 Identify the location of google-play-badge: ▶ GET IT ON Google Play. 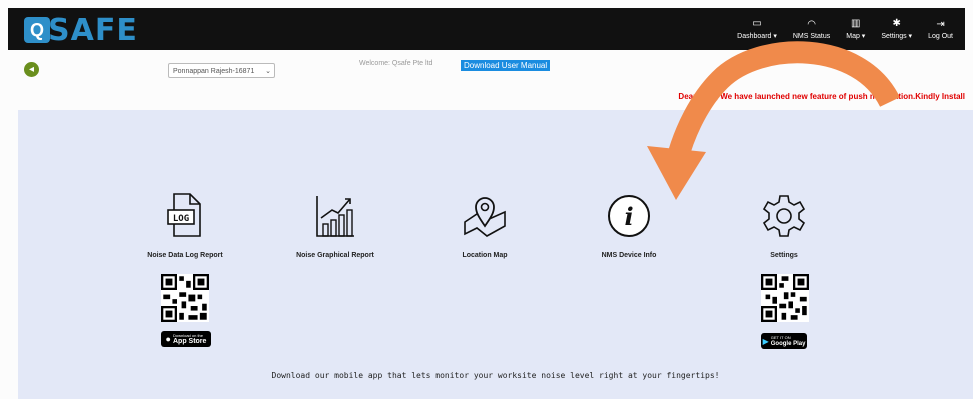
(784, 341).